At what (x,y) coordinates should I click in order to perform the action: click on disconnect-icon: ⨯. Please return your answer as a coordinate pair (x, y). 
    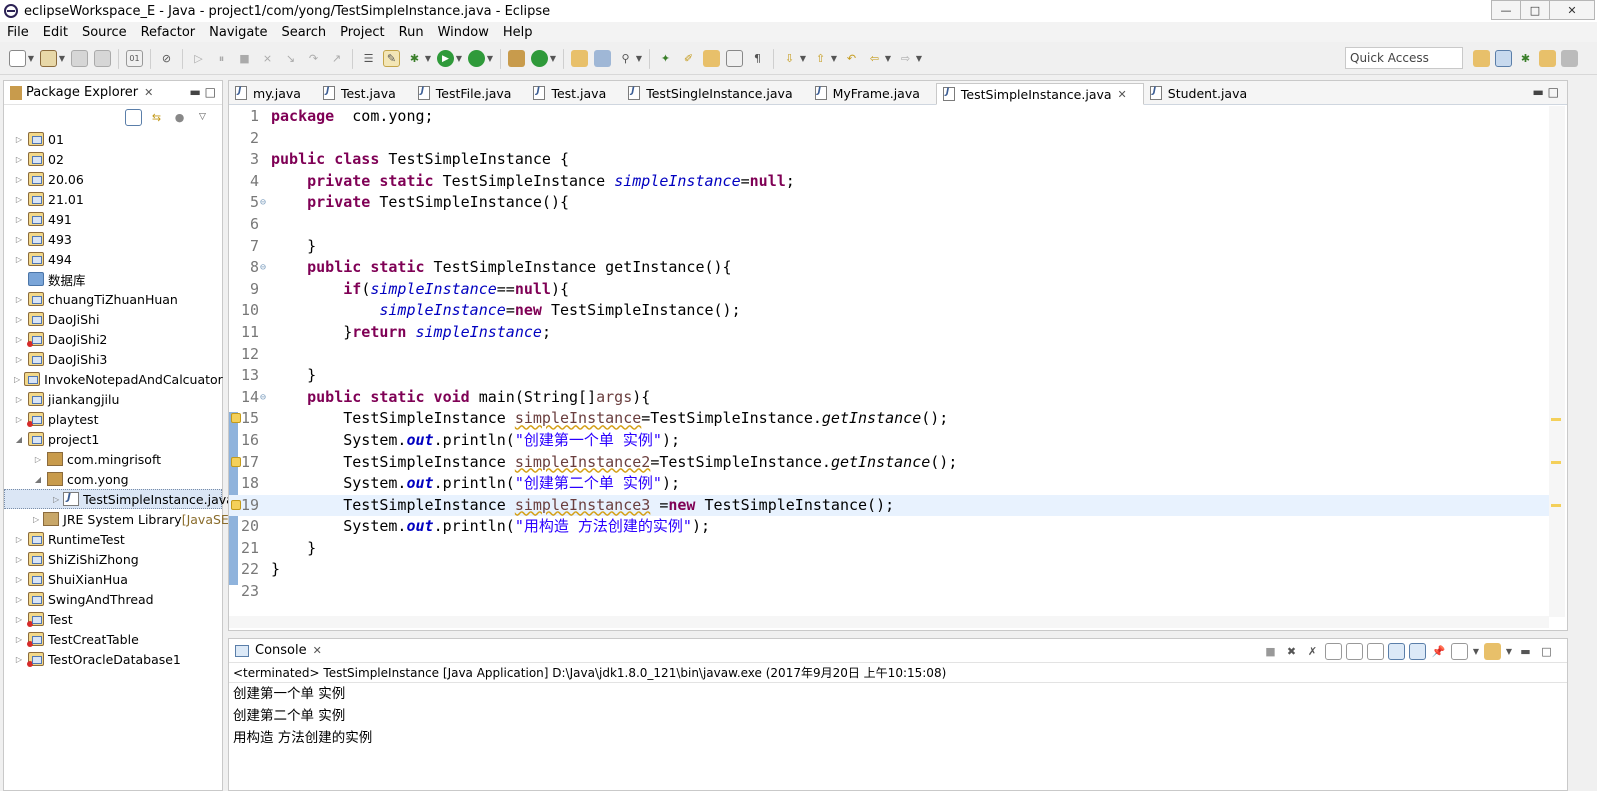
    Looking at the image, I should click on (267, 58).